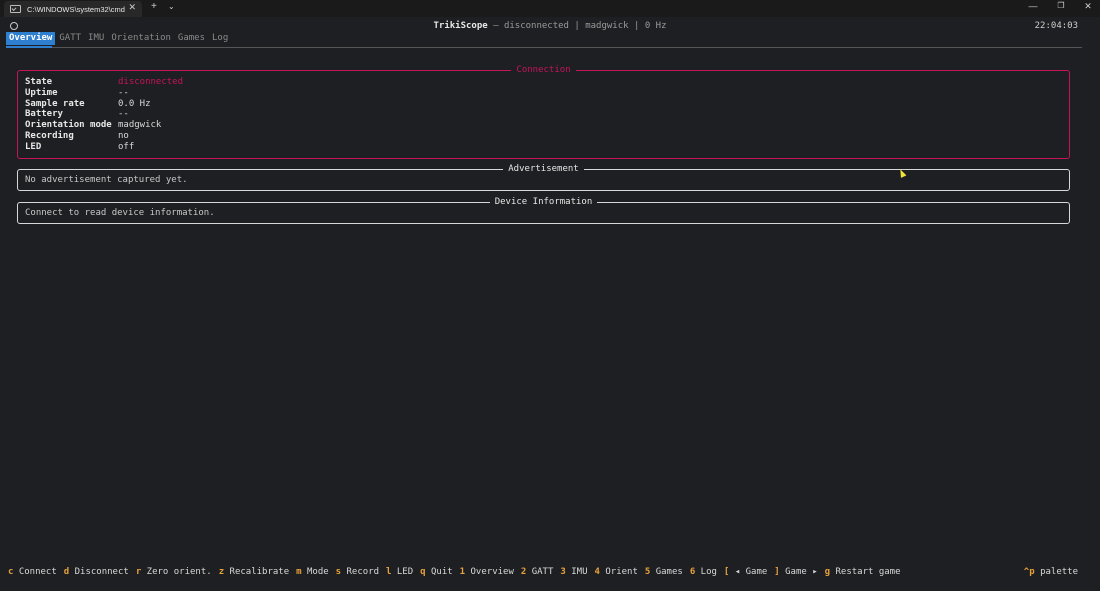 This screenshot has height=591, width=1100. I want to click on footer-binding: z Recalibrate, so click(257, 572).